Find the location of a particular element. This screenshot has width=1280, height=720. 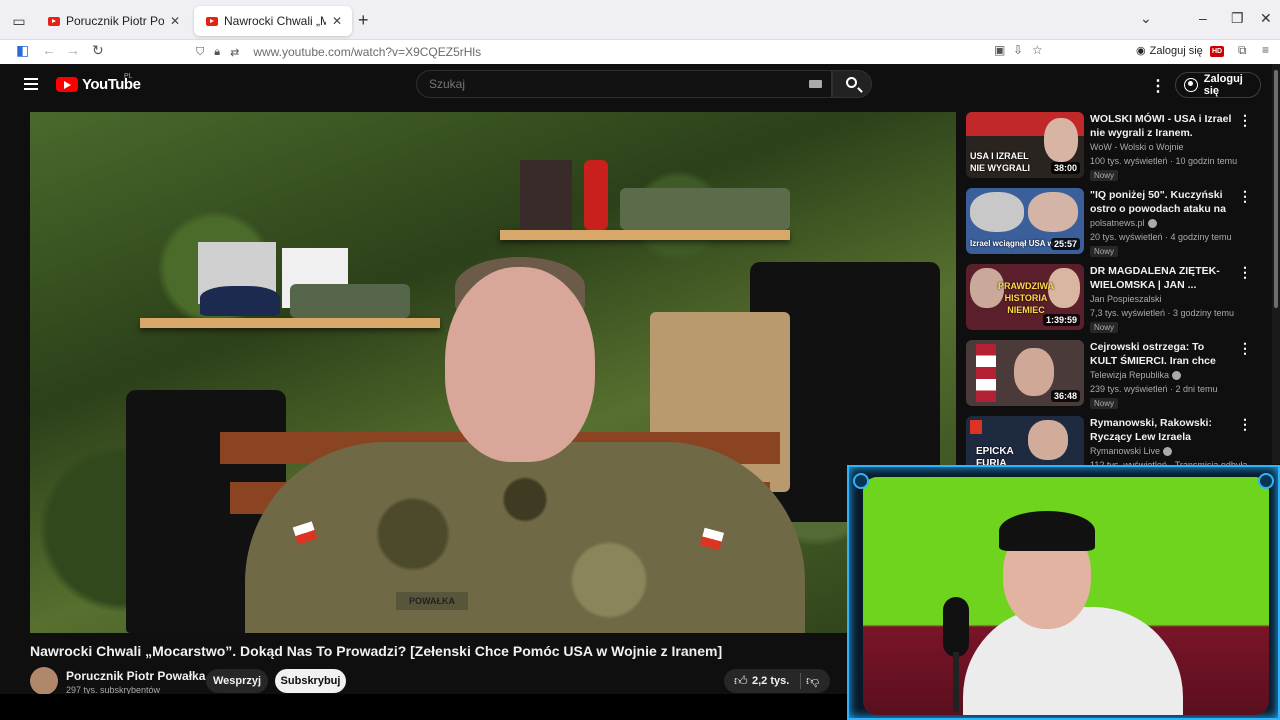

browser-account-button: ◉ Zaloguj się is located at coordinates (1169, 51).